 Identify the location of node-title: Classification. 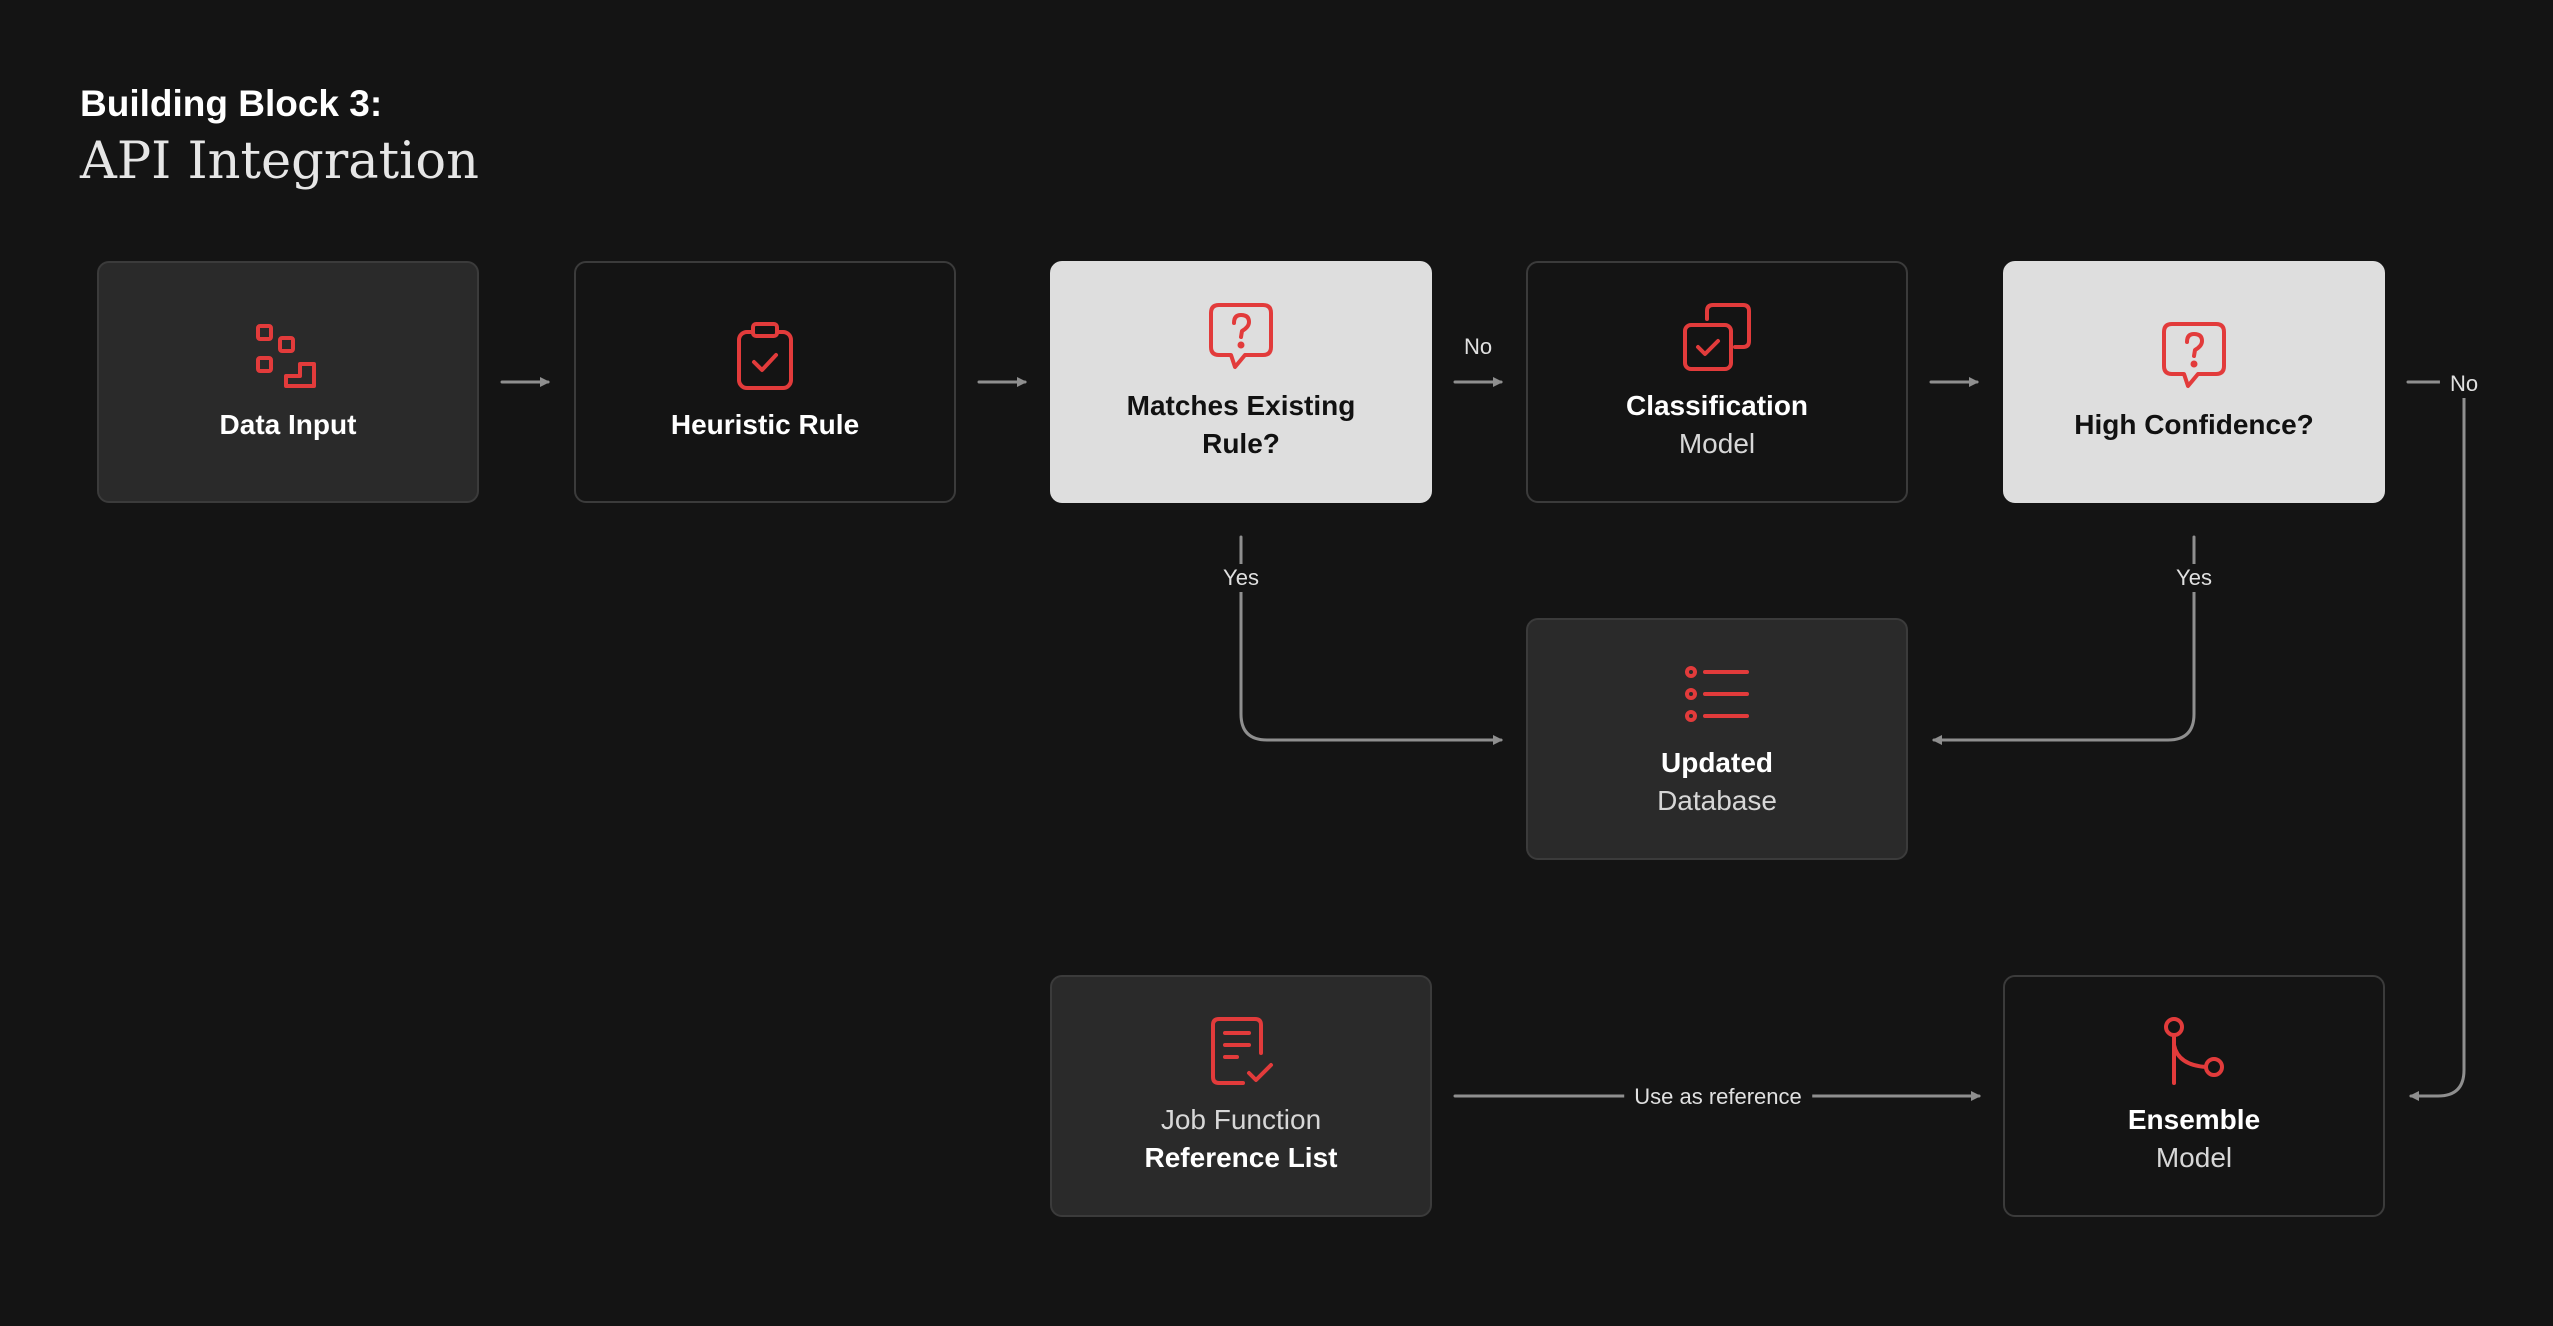
(1717, 405).